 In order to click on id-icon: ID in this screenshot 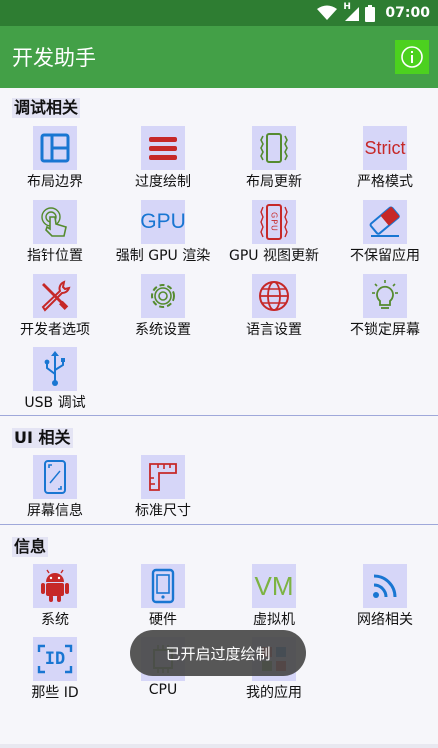, I will do `click(55, 659)`.